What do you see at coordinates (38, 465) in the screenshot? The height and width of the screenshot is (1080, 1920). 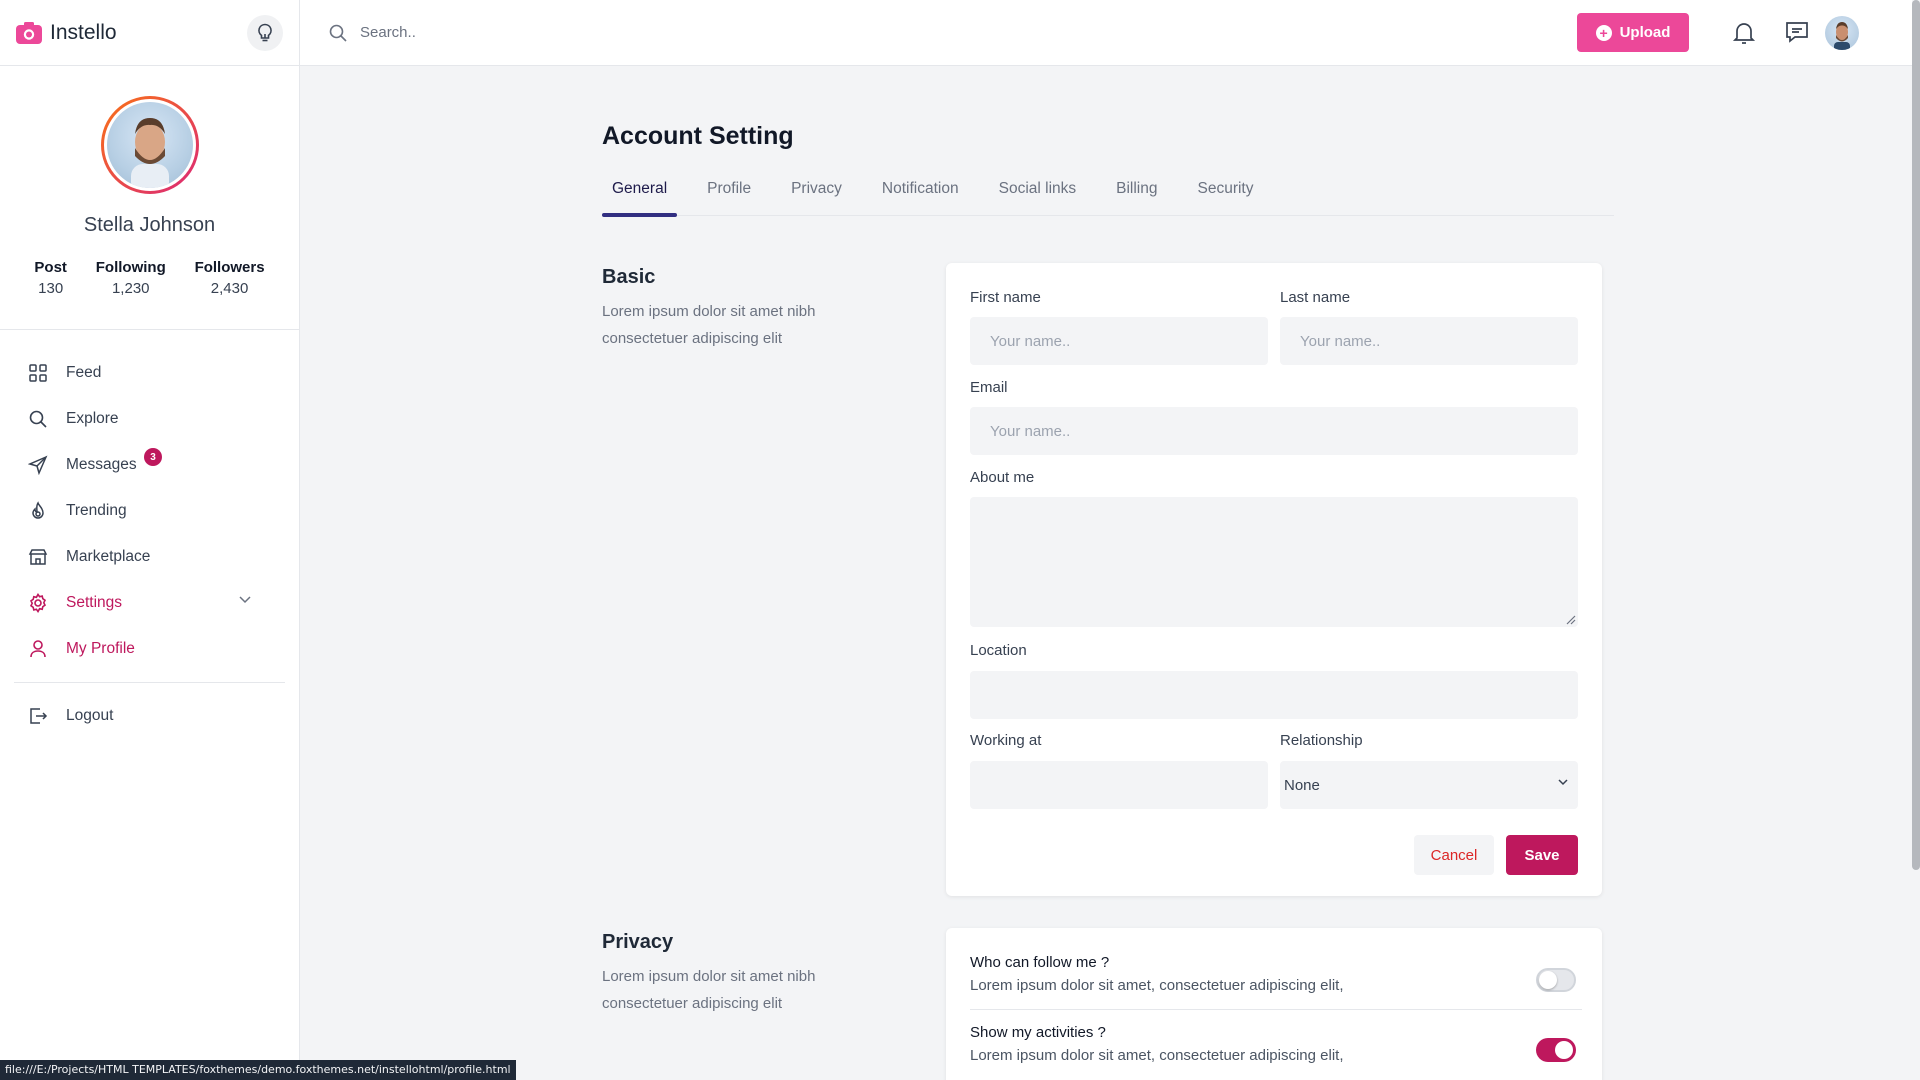 I see `send-icon` at bounding box center [38, 465].